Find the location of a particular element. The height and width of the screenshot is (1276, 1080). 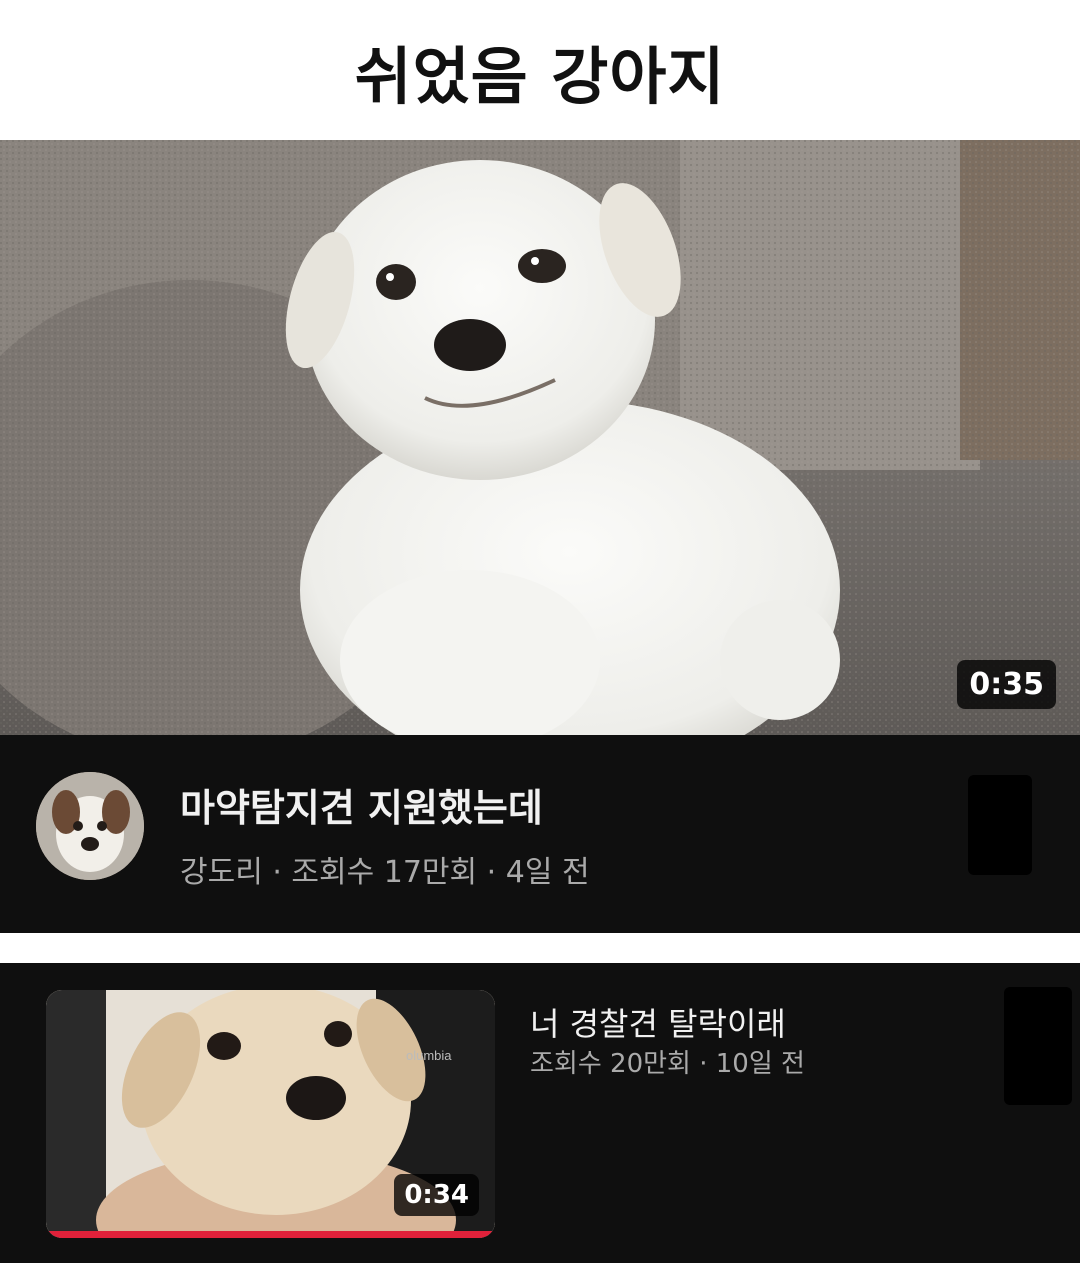

channel-avatar is located at coordinates (90, 826).